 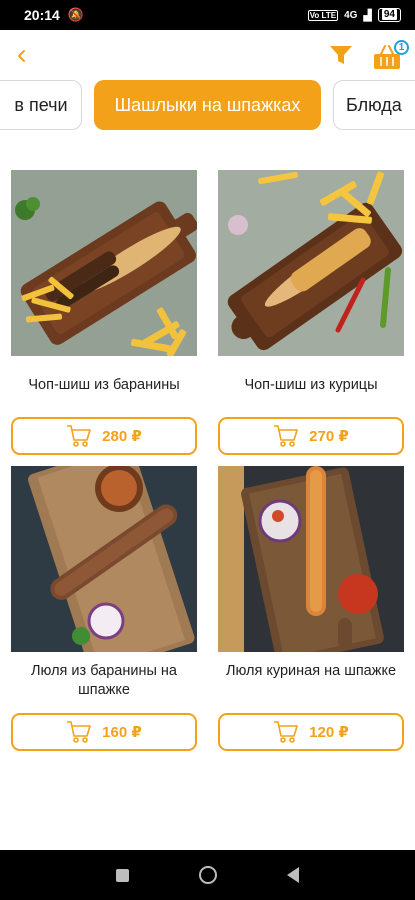 What do you see at coordinates (207, 15) in the screenshot?
I see `status-bar: 20:14 🔕 Vo LTE 4G ▟ 94` at bounding box center [207, 15].